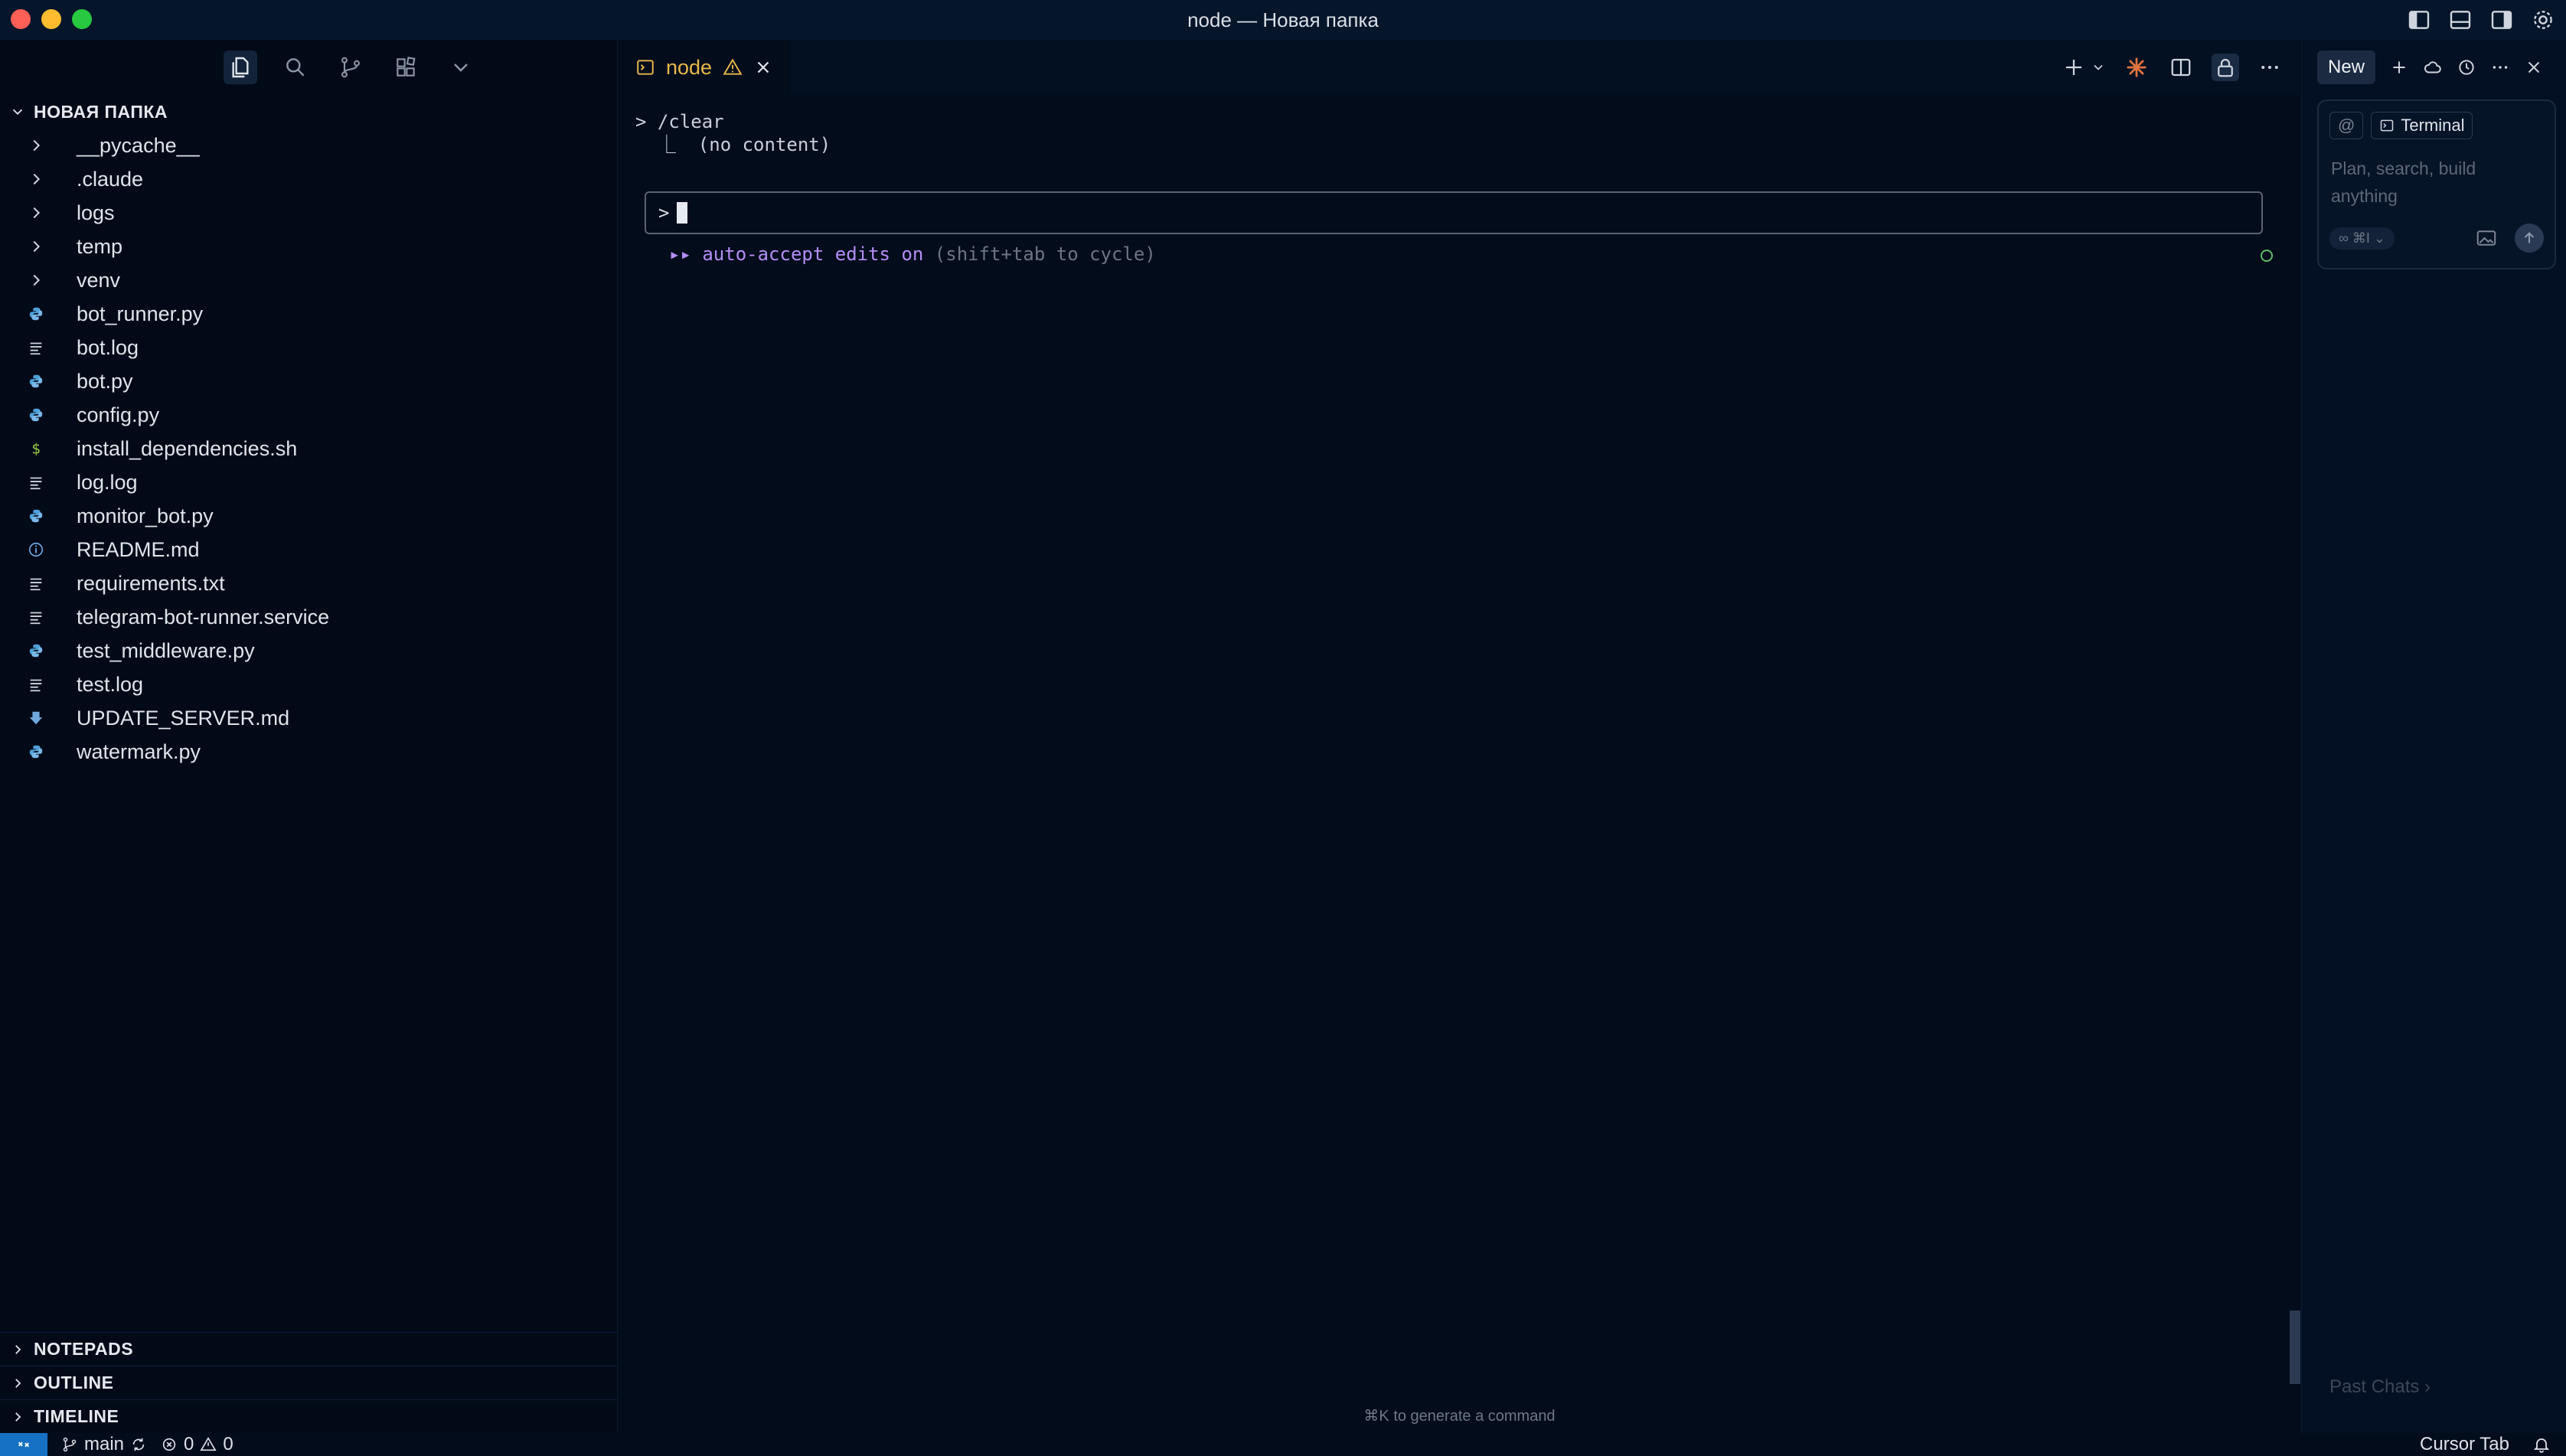 Image resolution: width=2566 pixels, height=1456 pixels. Describe the element at coordinates (2433, 125) in the screenshot. I see `chip-label: Terminal` at that location.